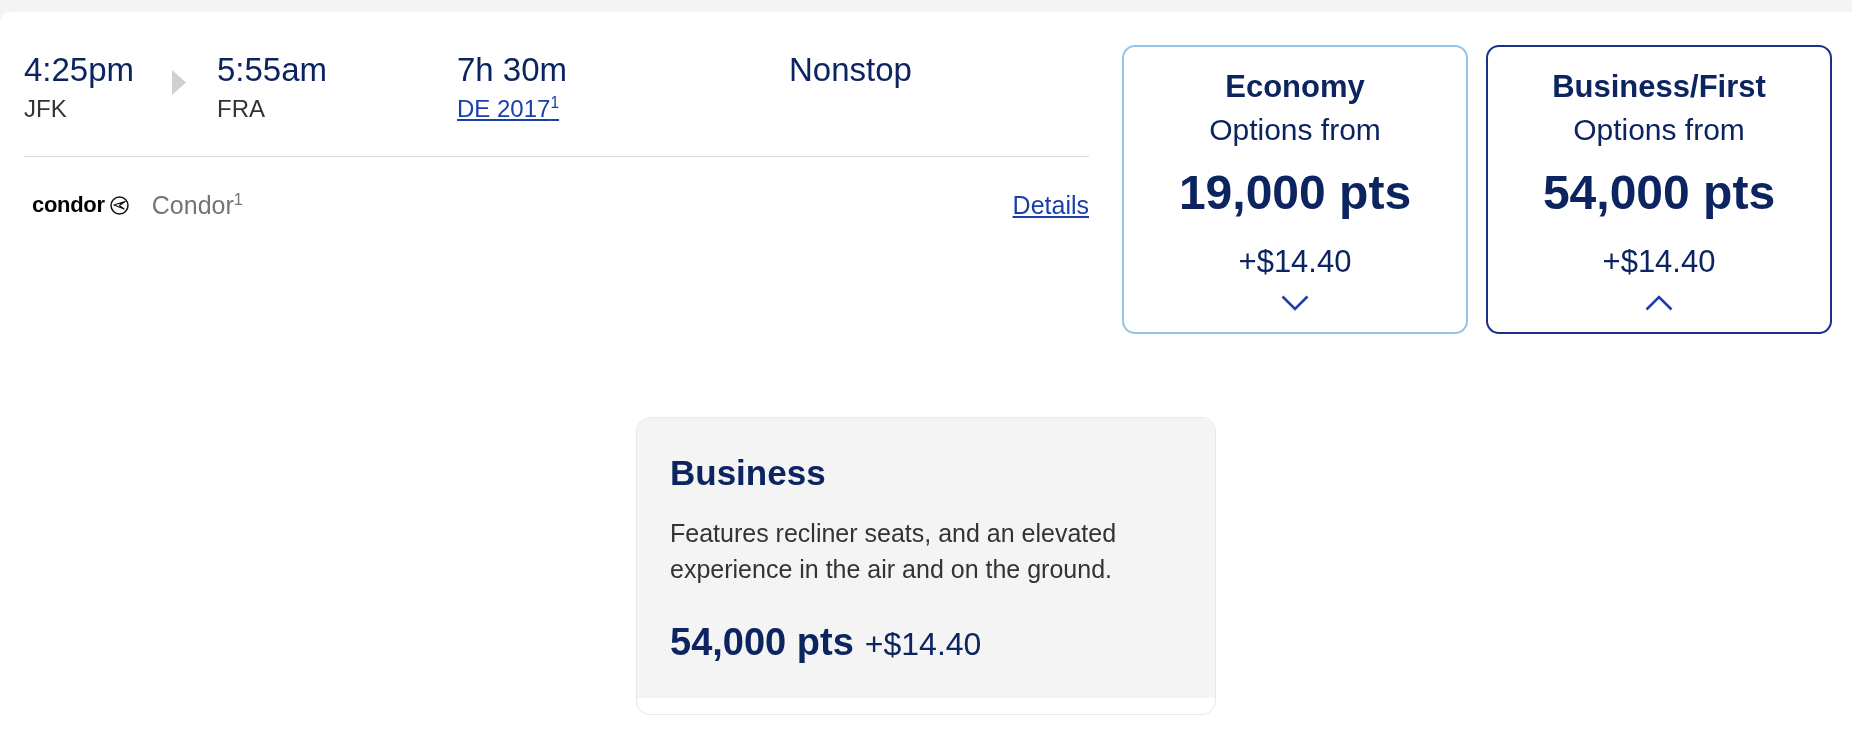 The width and height of the screenshot is (1852, 746). I want to click on airline-logo-icon, so click(119, 205).